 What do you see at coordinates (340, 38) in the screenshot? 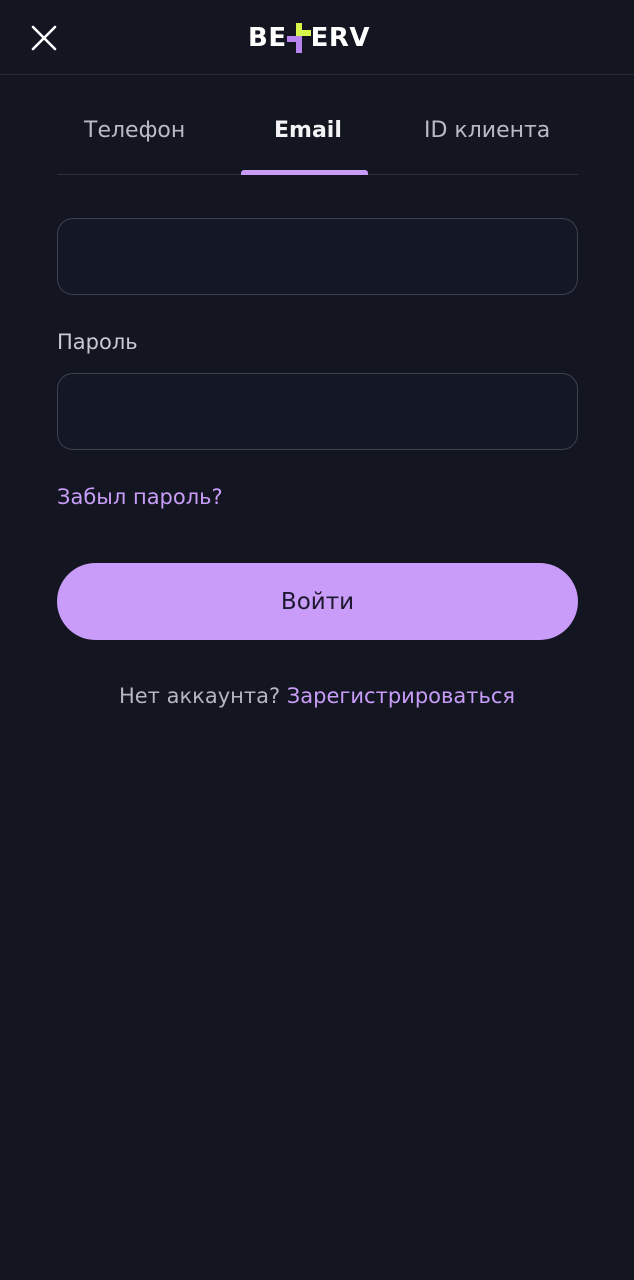
I see `logo-text-right: ERV` at bounding box center [340, 38].